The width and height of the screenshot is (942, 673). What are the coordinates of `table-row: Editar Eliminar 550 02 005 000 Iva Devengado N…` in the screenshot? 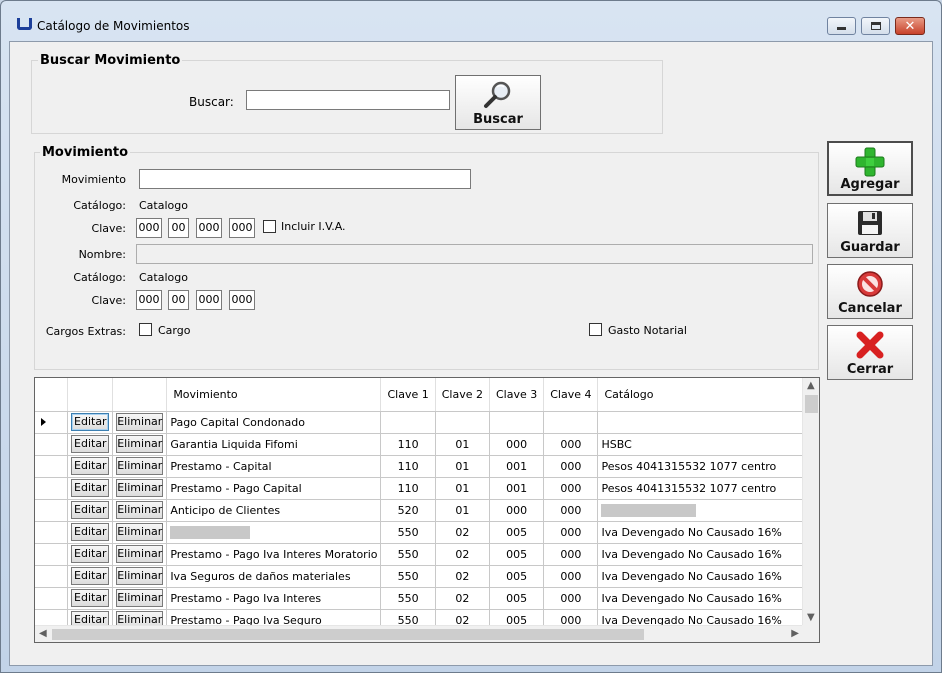 It's located at (427, 532).